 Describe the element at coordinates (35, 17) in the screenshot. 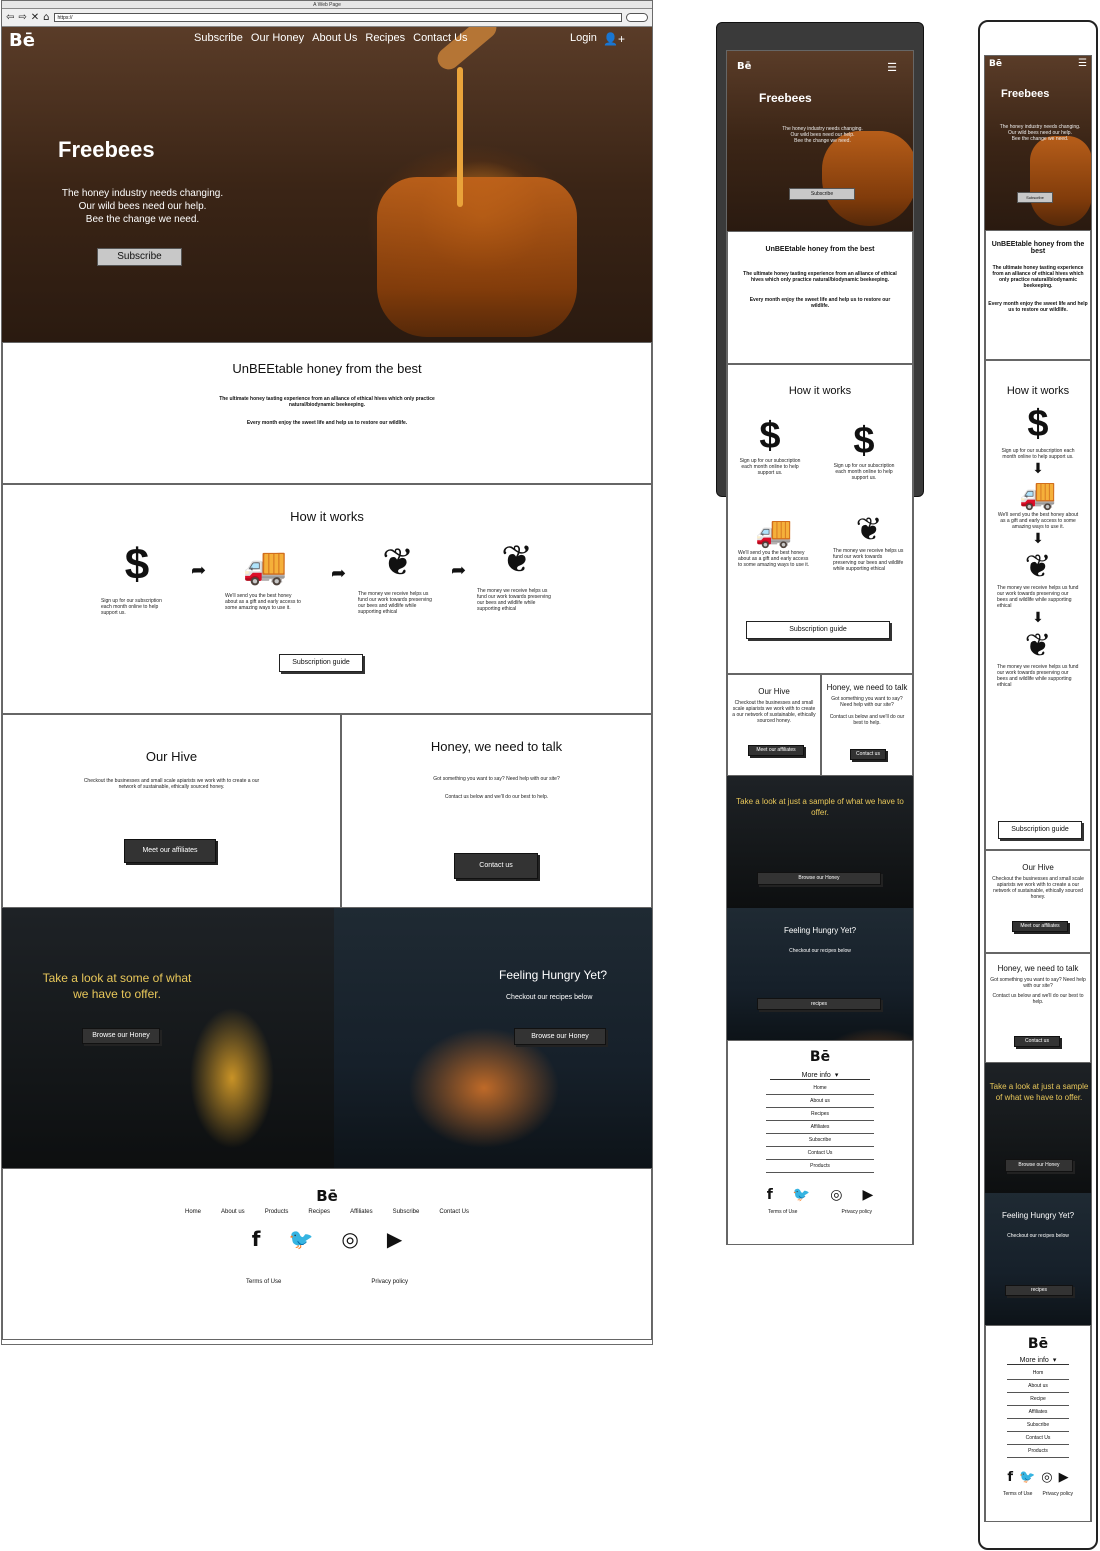

I see `close-icon: ✕` at that location.